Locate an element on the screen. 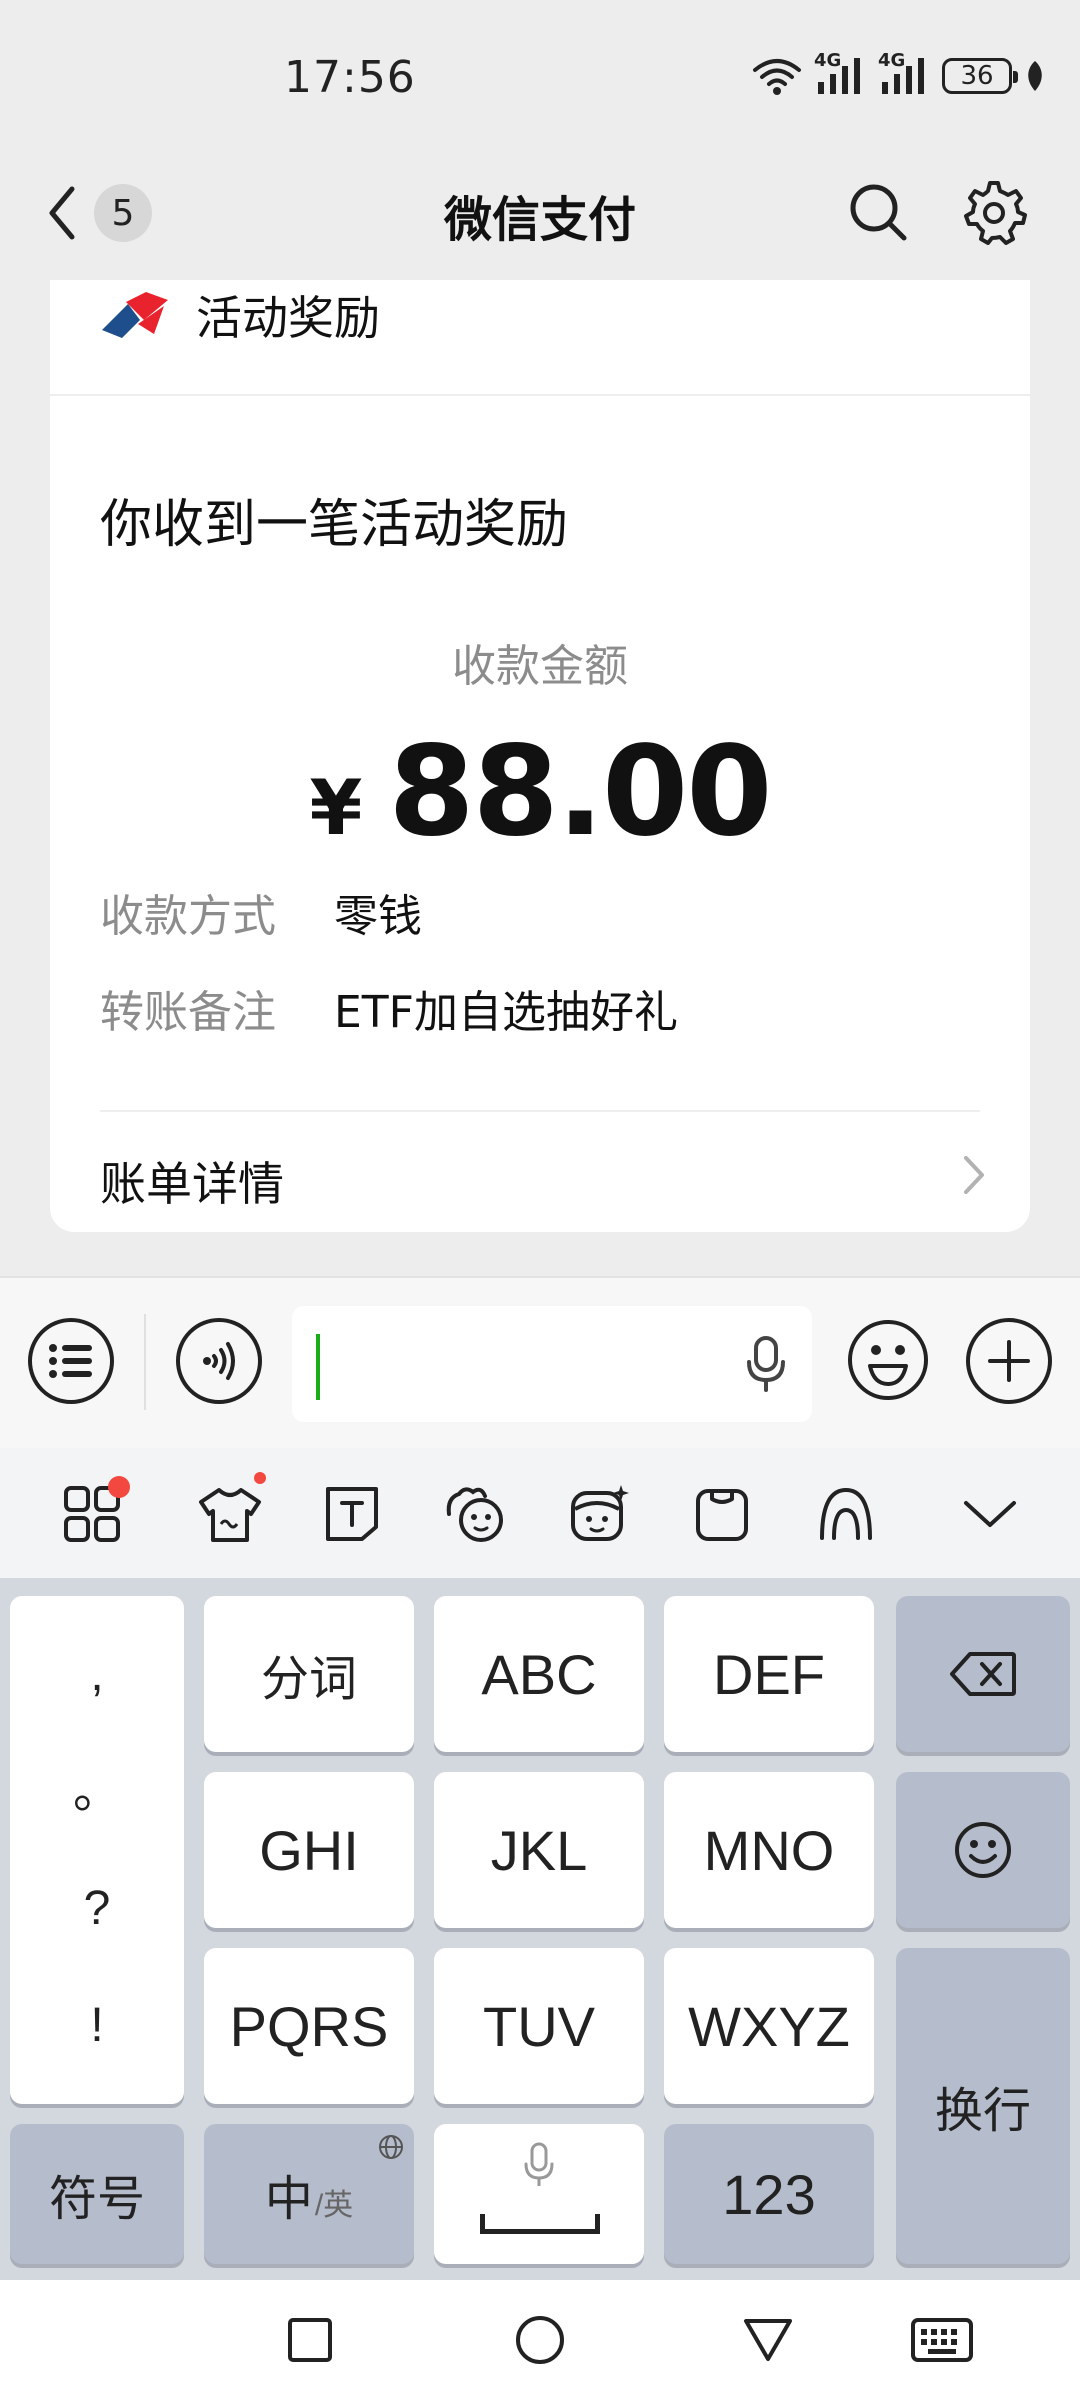 Image resolution: width=1080 pixels, height=2400 pixels. backspace-key is located at coordinates (983, 1674).